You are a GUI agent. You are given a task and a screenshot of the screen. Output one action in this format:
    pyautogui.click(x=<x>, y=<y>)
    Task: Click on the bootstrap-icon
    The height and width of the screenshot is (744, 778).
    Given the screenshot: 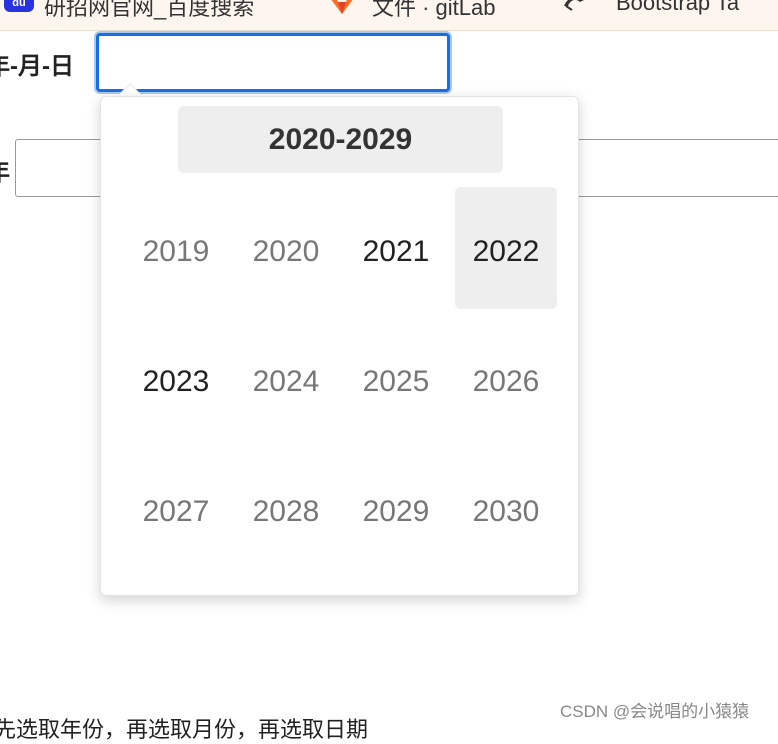 What is the action you would take?
    pyautogui.click(x=574, y=8)
    